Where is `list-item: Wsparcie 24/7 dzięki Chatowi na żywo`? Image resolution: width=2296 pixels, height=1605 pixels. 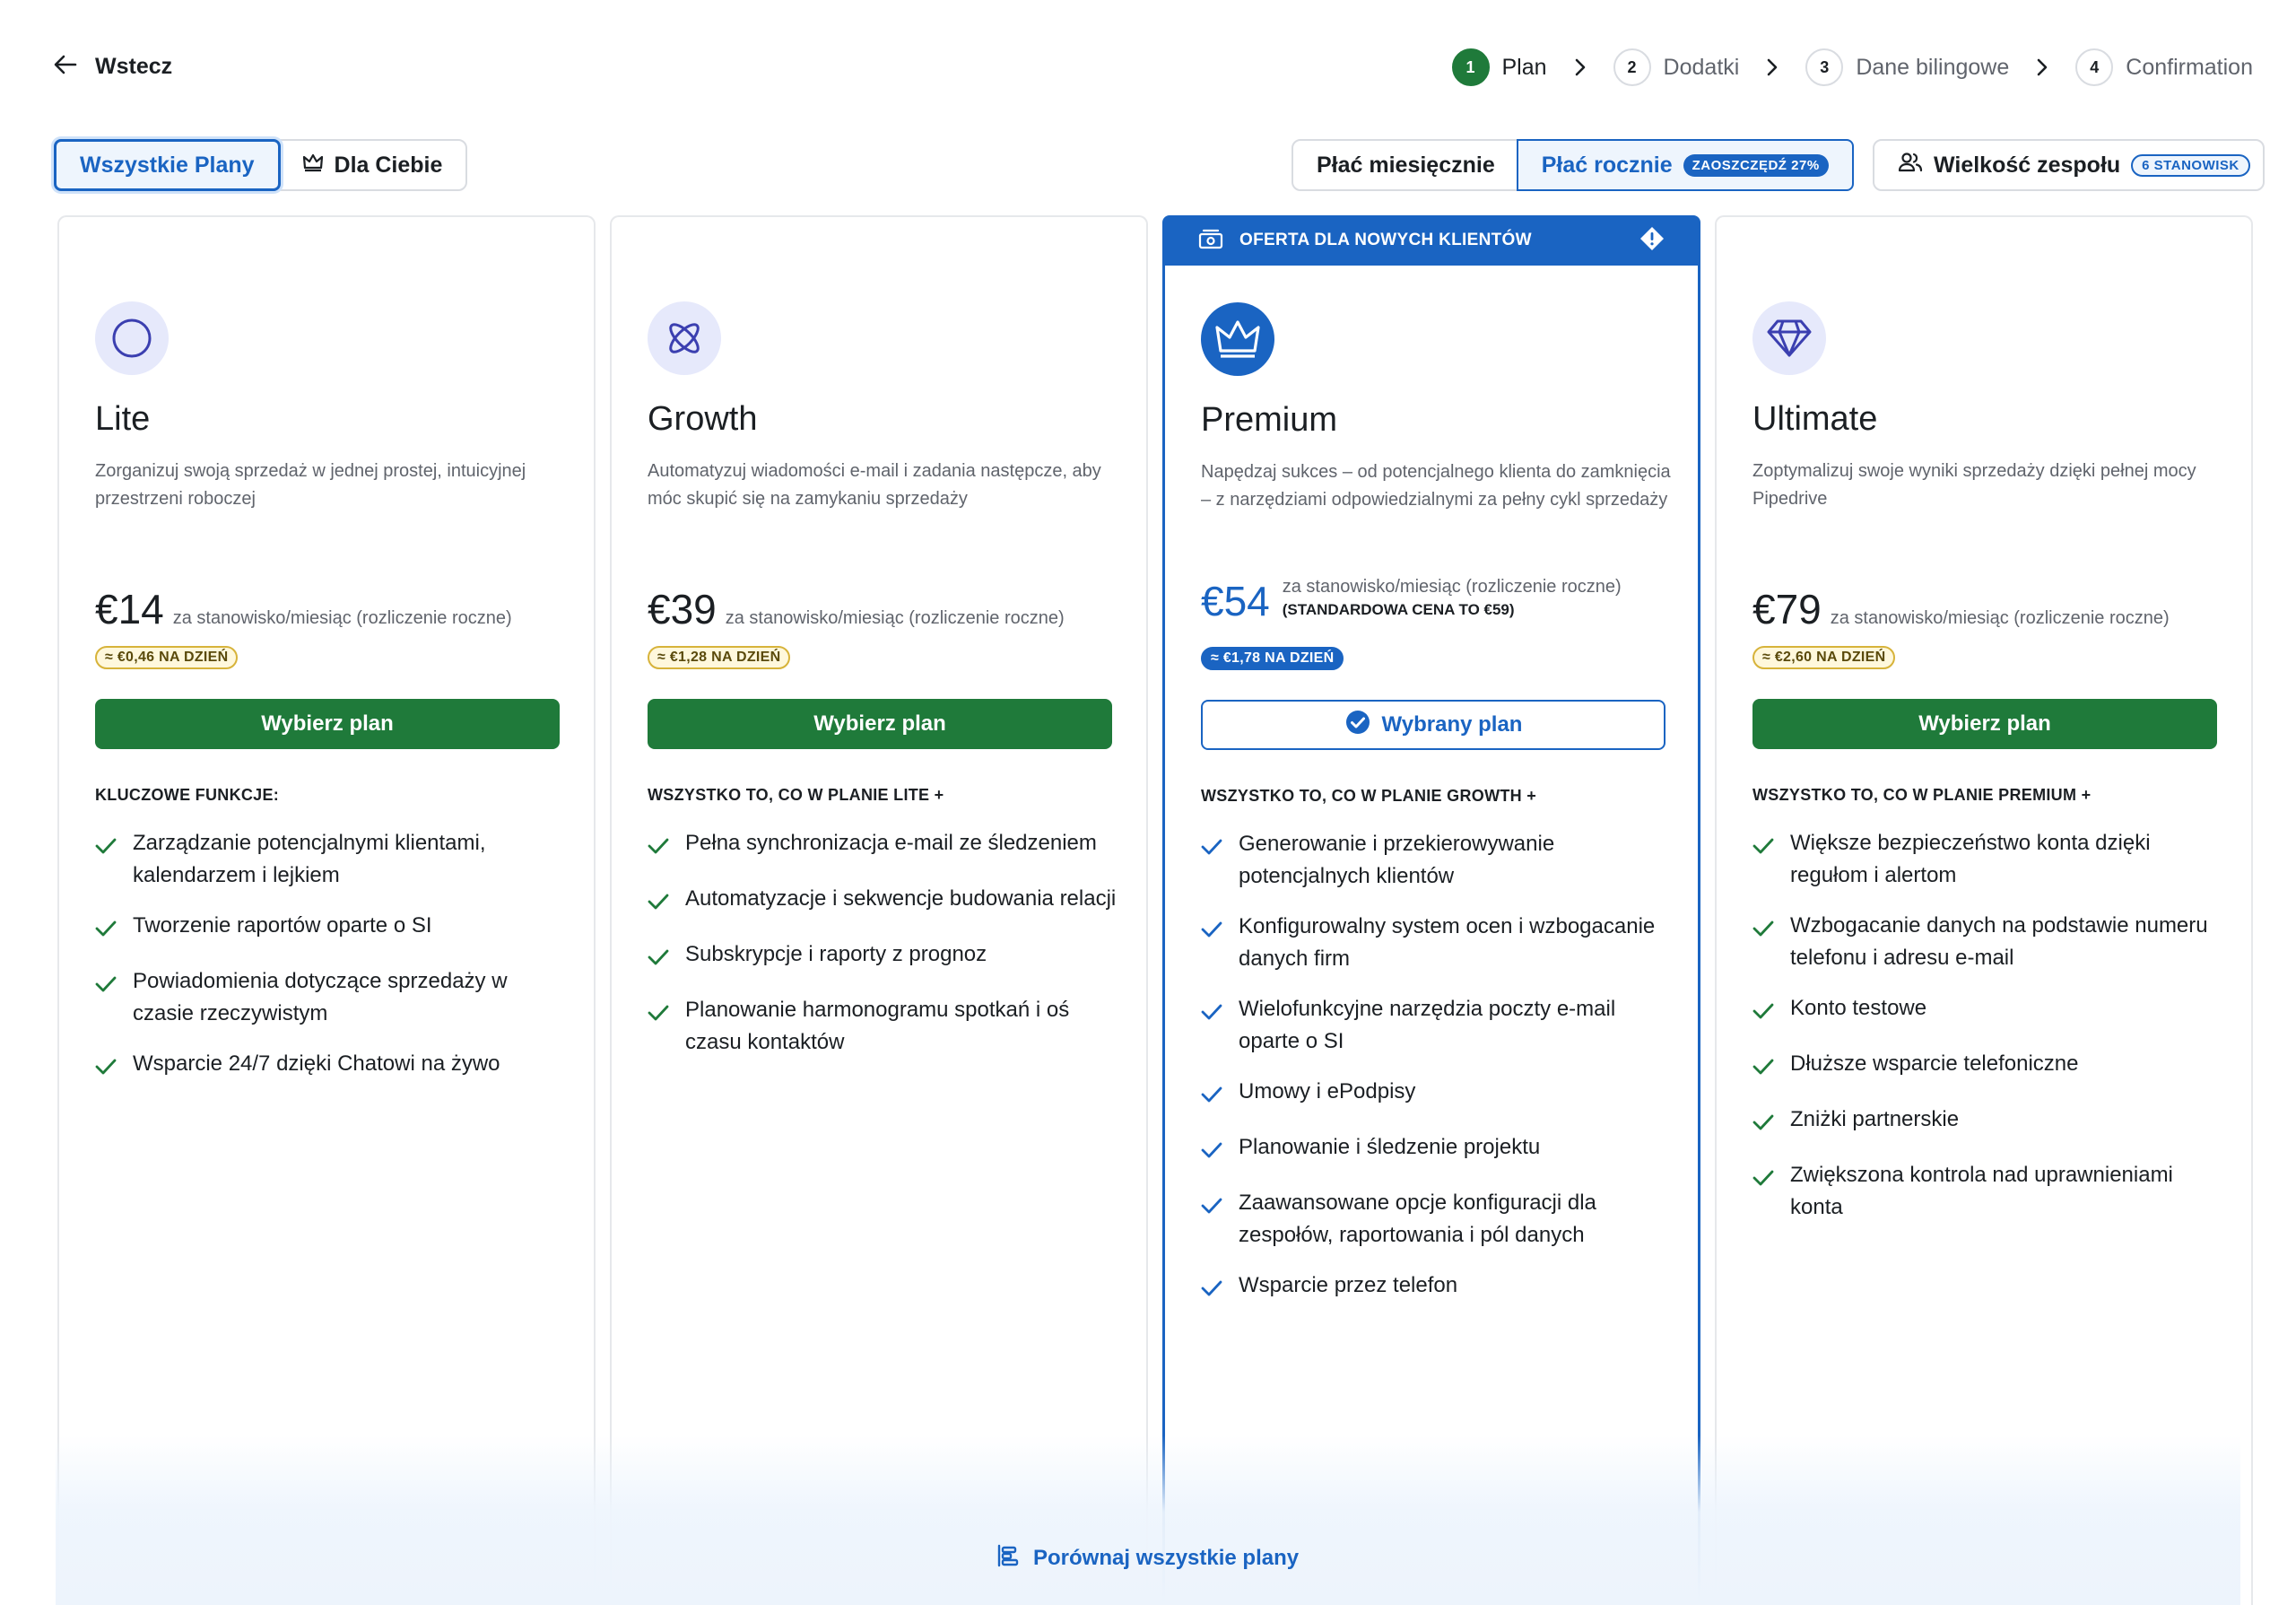 list-item: Wsparcie 24/7 dzięki Chatowi na żywo is located at coordinates (332, 1067).